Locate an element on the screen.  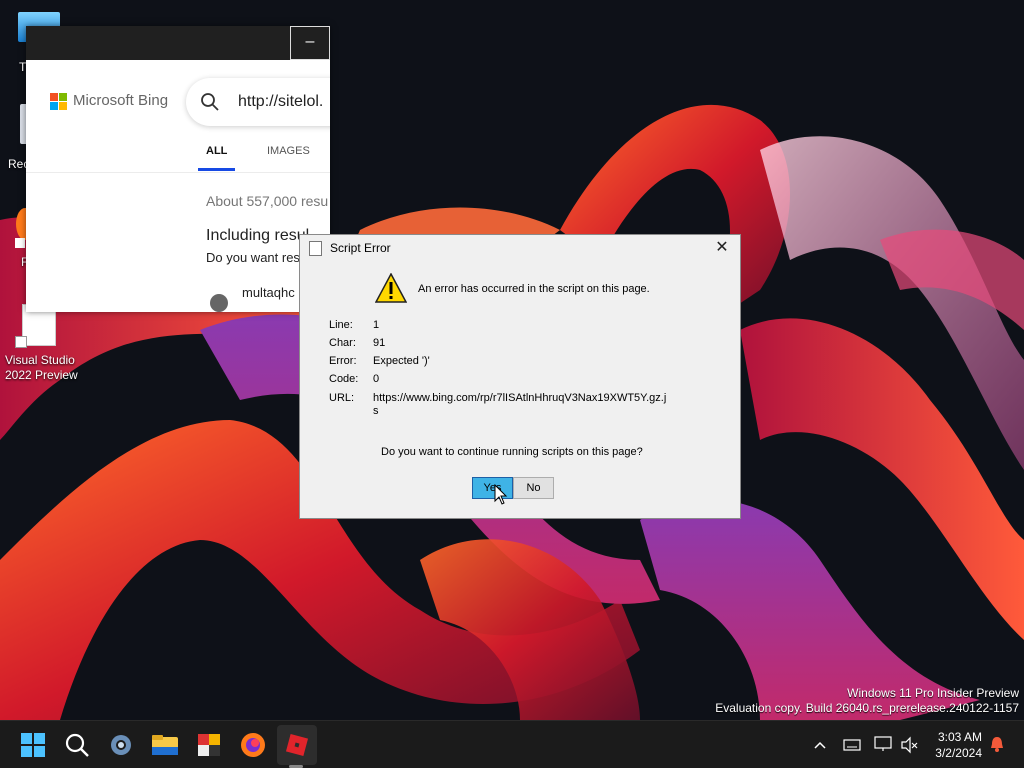
field-label-line: Line: is located at coordinates (341, 325).